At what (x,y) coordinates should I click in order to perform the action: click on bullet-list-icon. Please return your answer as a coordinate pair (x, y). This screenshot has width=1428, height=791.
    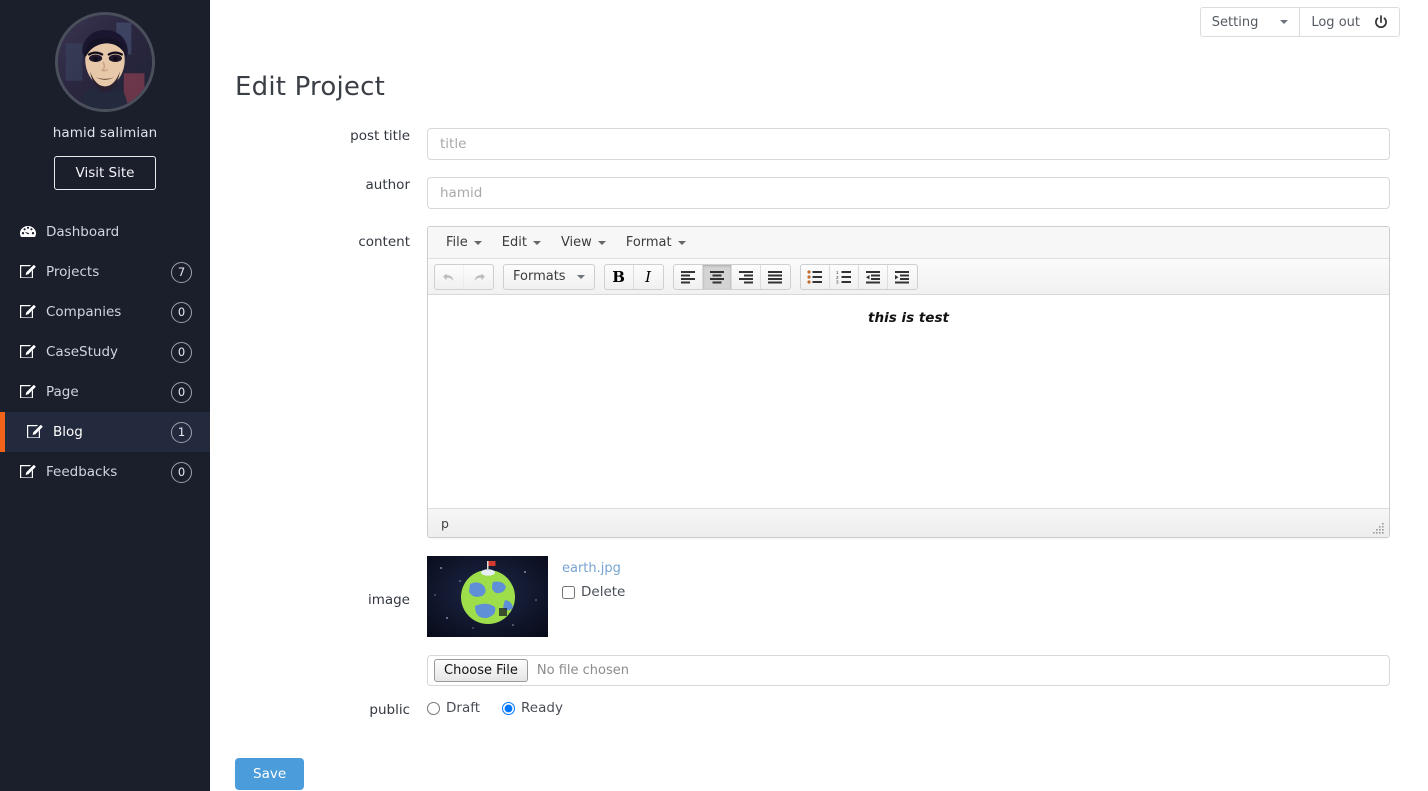
    Looking at the image, I should click on (815, 276).